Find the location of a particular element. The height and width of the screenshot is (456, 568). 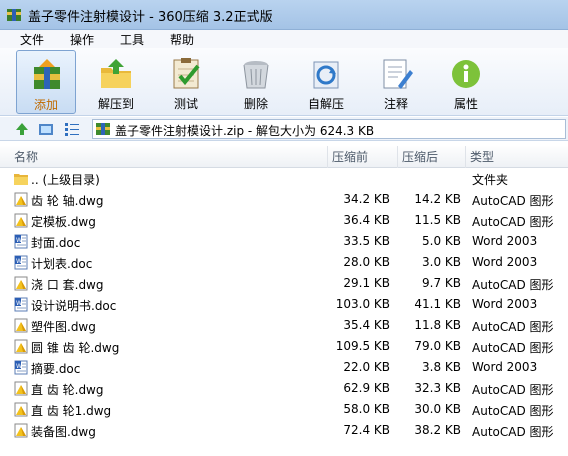

file-name: 直 齿 轮1.dwg is located at coordinates (71, 411).